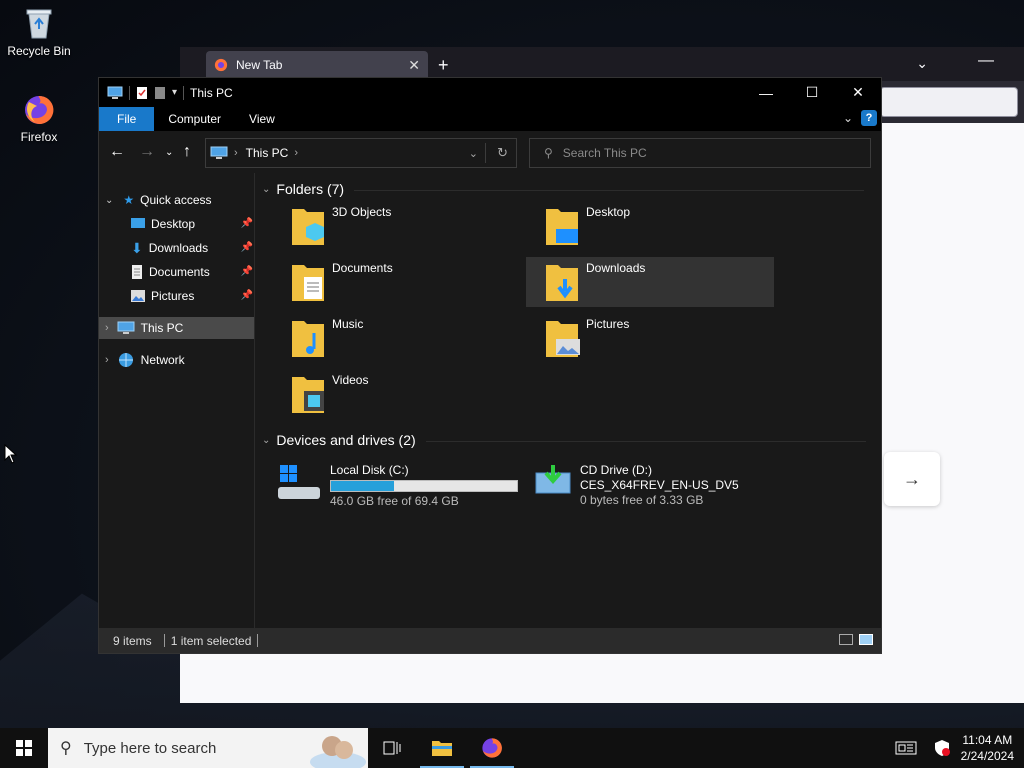 This screenshot has width=1024, height=768. What do you see at coordinates (193, 272) in the screenshot?
I see `sidebar-item-documents: Documents 📌` at bounding box center [193, 272].